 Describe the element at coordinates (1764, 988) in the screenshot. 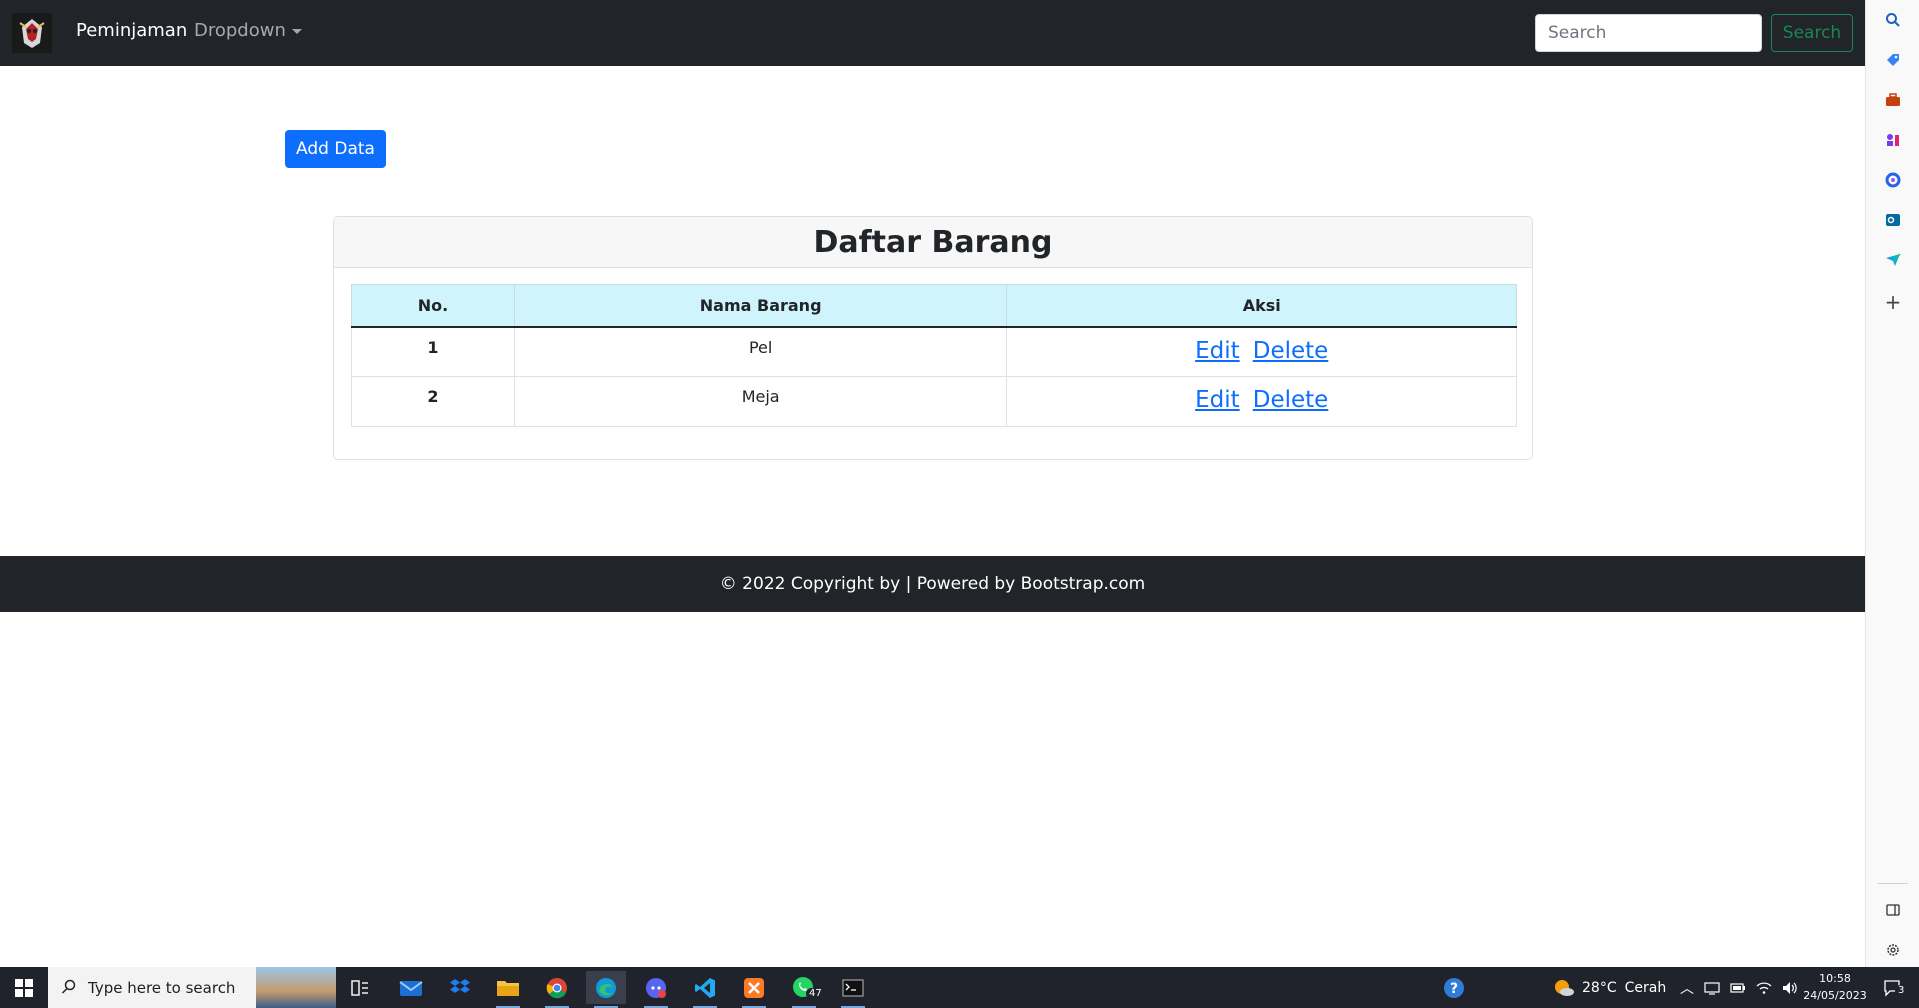

I see `wifi-icon` at that location.